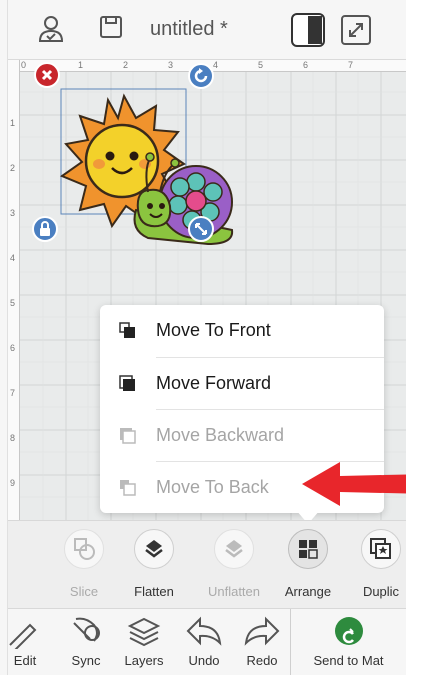 This screenshot has width=432, height=675. What do you see at coordinates (51, 31) in the screenshot?
I see `profile-icon` at bounding box center [51, 31].